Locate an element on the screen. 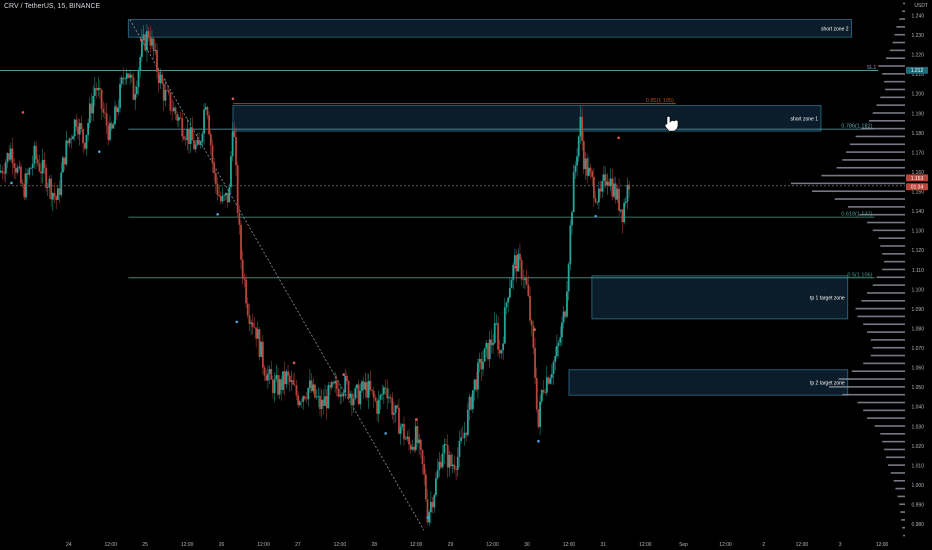  chart-title: CRV / TetherUS, 15, BINANCE is located at coordinates (52, 6).